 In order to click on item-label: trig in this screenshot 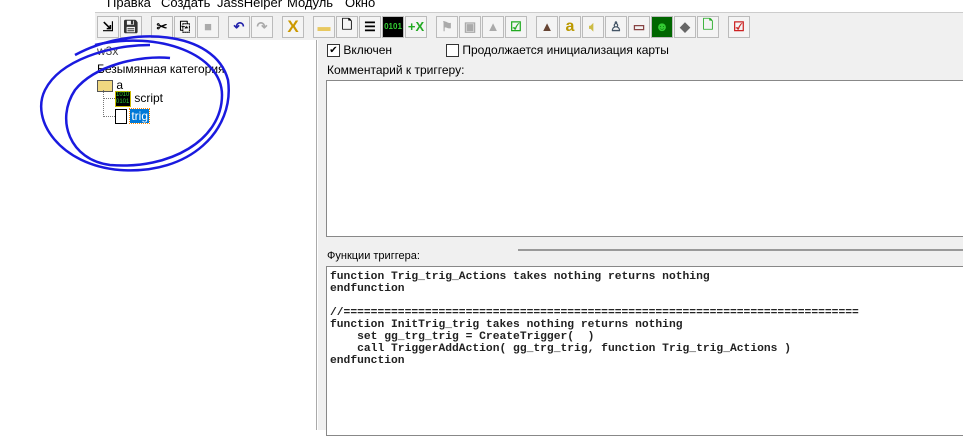, I will do `click(139, 116)`.